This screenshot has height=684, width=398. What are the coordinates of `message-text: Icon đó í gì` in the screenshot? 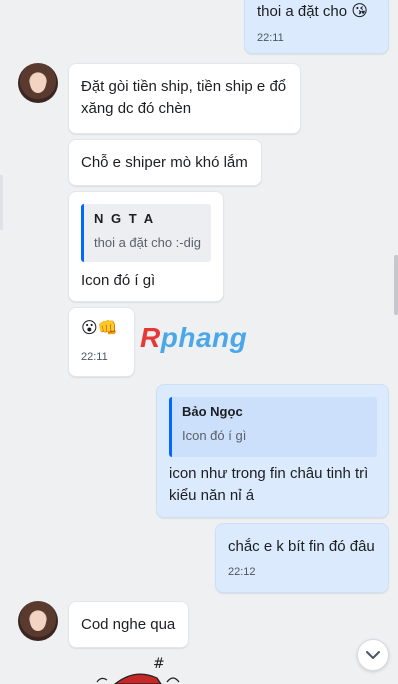 It's located at (118, 280).